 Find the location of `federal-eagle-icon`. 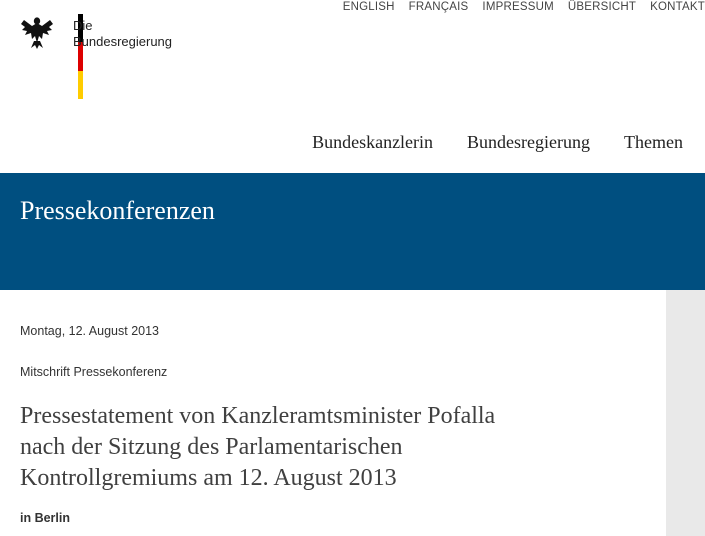

federal-eagle-icon is located at coordinates (37, 33).